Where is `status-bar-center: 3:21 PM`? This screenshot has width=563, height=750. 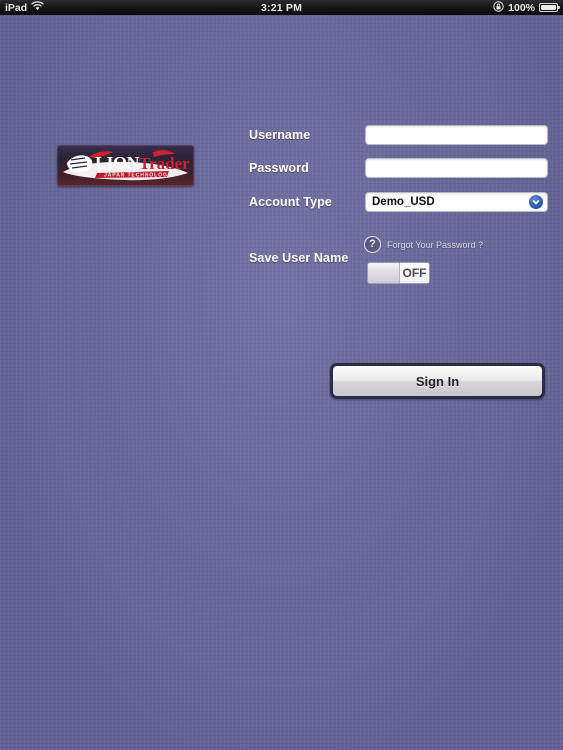
status-bar-center: 3:21 PM is located at coordinates (281, 7).